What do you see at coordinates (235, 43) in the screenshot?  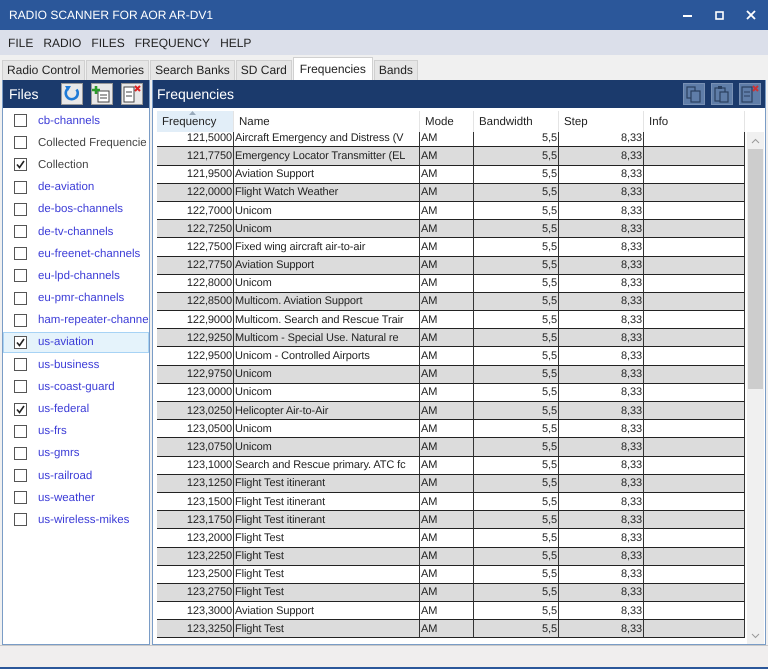 I see `menu-item: HELP` at bounding box center [235, 43].